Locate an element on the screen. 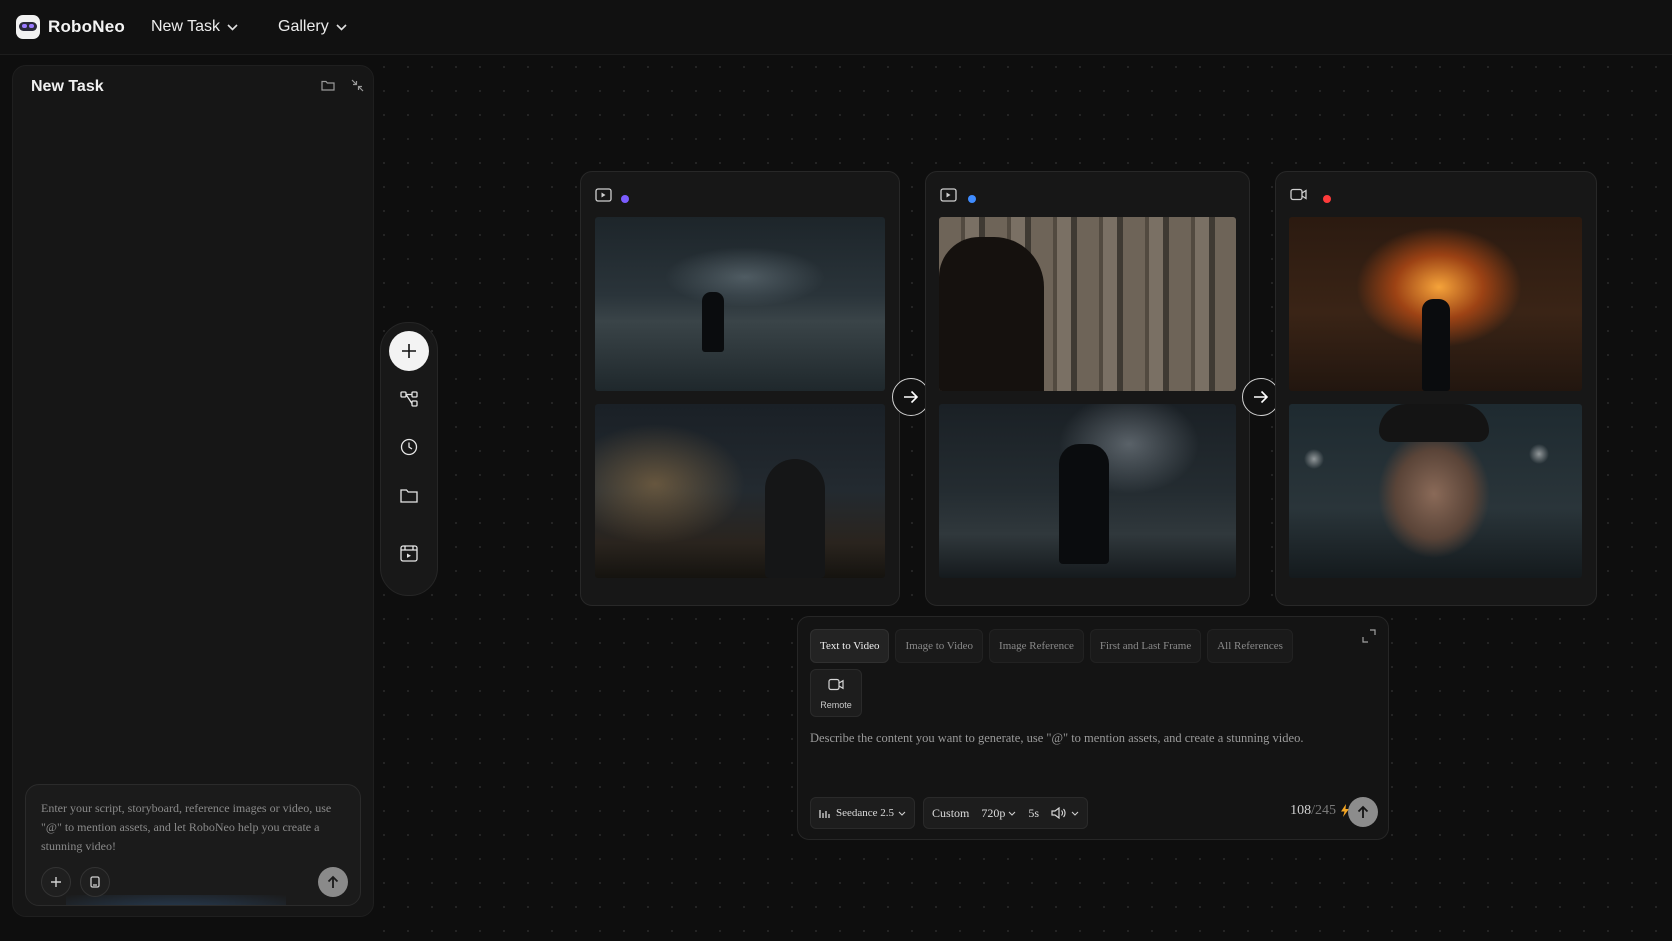  generate-button is located at coordinates (1363, 812).